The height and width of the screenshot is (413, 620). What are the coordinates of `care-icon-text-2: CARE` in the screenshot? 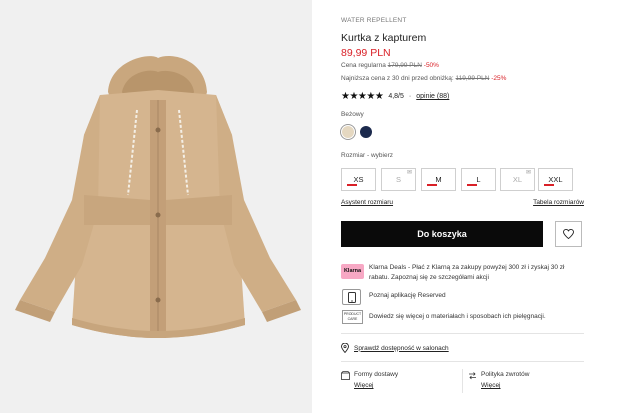 It's located at (352, 319).